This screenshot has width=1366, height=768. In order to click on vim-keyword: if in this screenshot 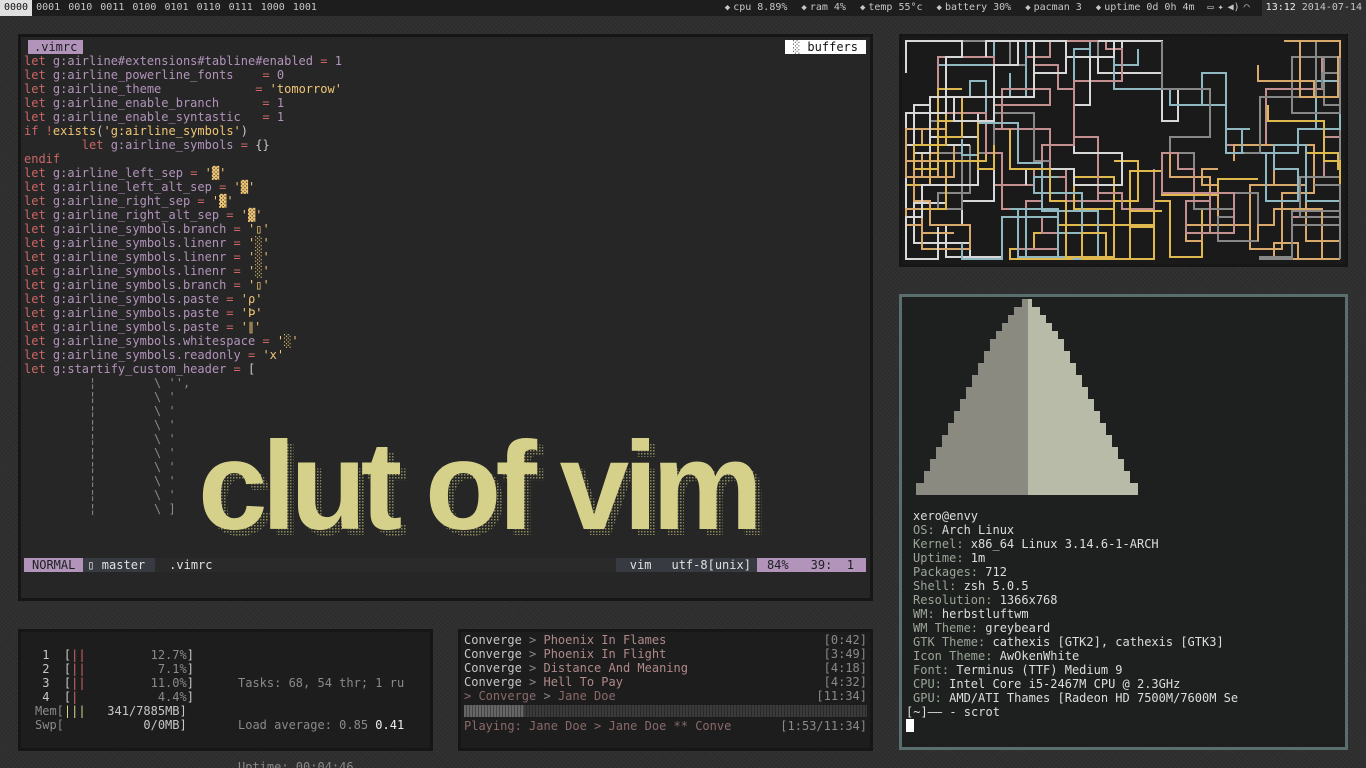, I will do `click(31, 131)`.